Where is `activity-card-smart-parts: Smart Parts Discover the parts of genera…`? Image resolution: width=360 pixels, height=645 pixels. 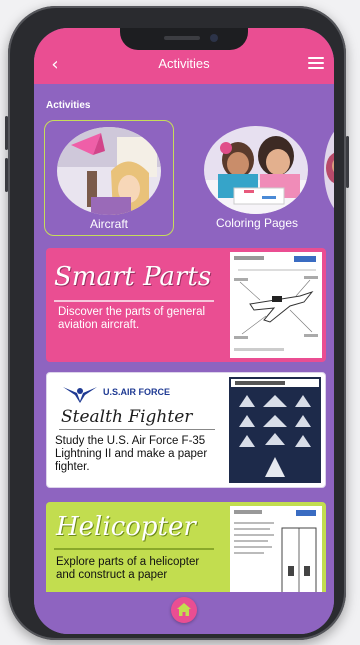
activity-card-smart-parts: Smart Parts Discover the parts of genera… is located at coordinates (186, 305).